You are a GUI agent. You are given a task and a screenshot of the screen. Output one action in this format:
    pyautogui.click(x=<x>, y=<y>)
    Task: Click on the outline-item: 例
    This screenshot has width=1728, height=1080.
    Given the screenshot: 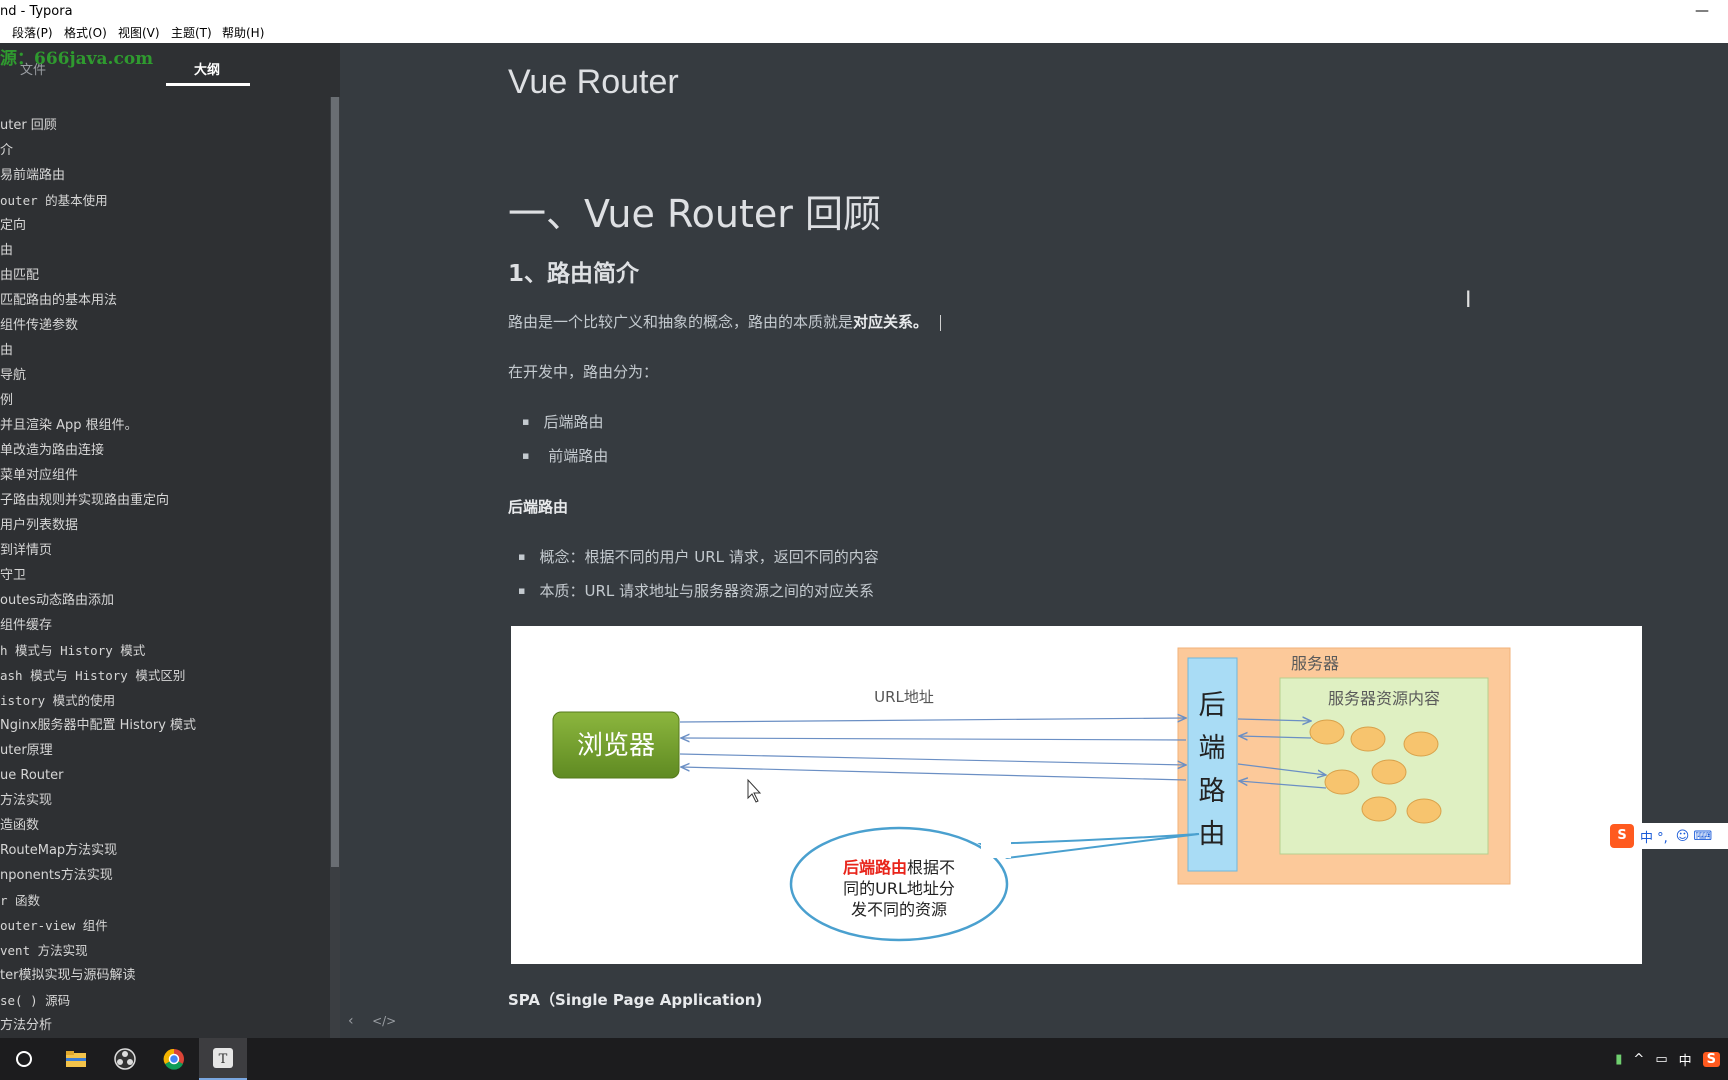 What is the action you would take?
    pyautogui.click(x=164, y=400)
    